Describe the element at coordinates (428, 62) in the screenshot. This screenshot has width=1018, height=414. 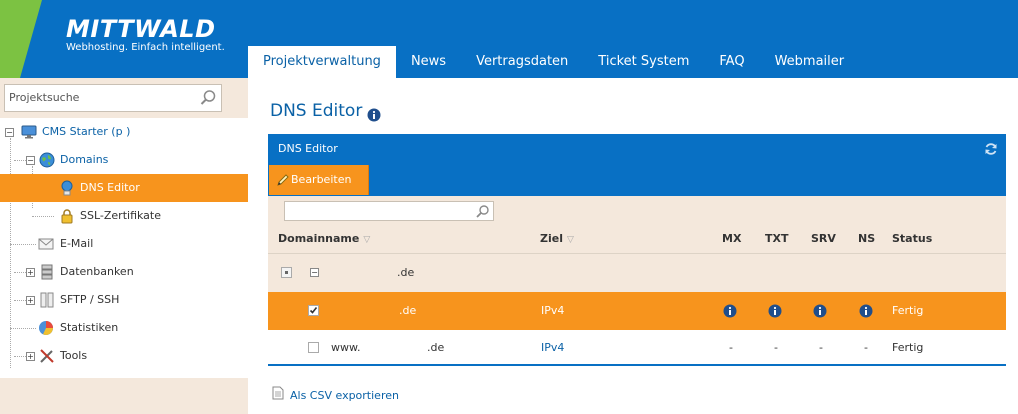
I see `tab-news: News` at that location.